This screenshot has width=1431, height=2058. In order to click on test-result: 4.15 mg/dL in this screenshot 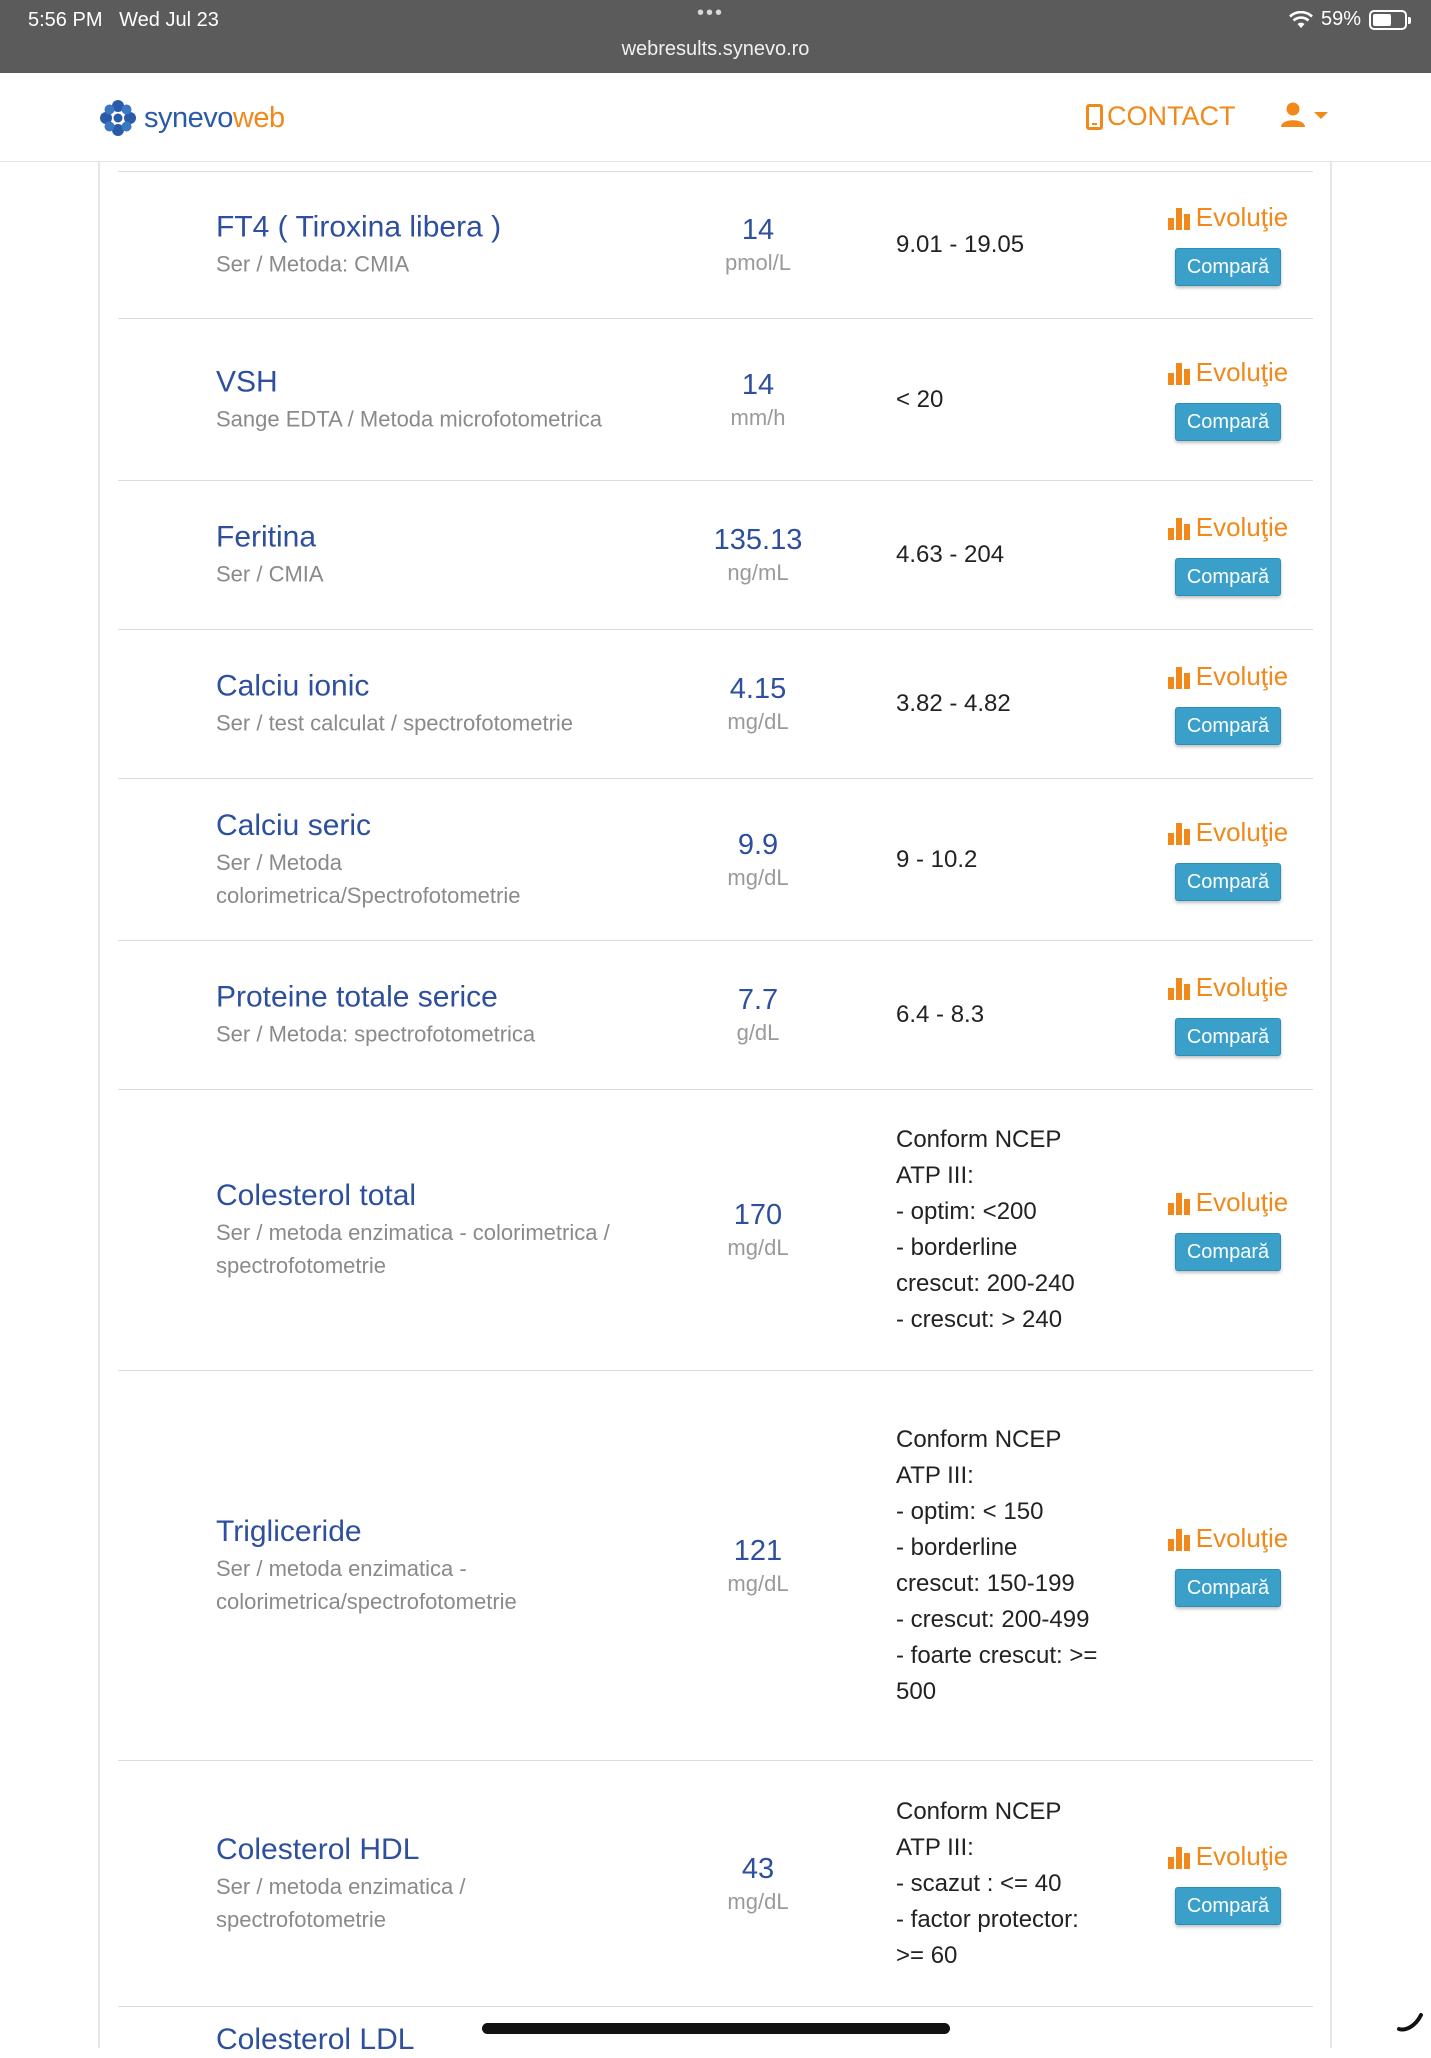, I will do `click(758, 704)`.